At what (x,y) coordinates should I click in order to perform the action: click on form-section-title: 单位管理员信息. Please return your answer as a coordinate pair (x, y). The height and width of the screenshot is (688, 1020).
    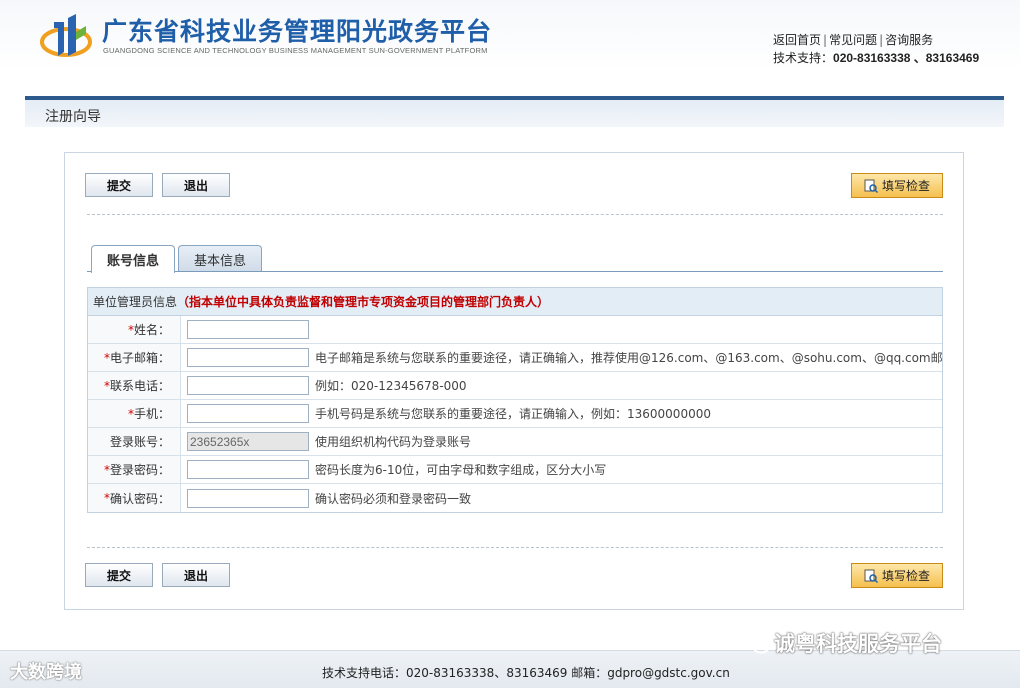
    Looking at the image, I should click on (135, 302).